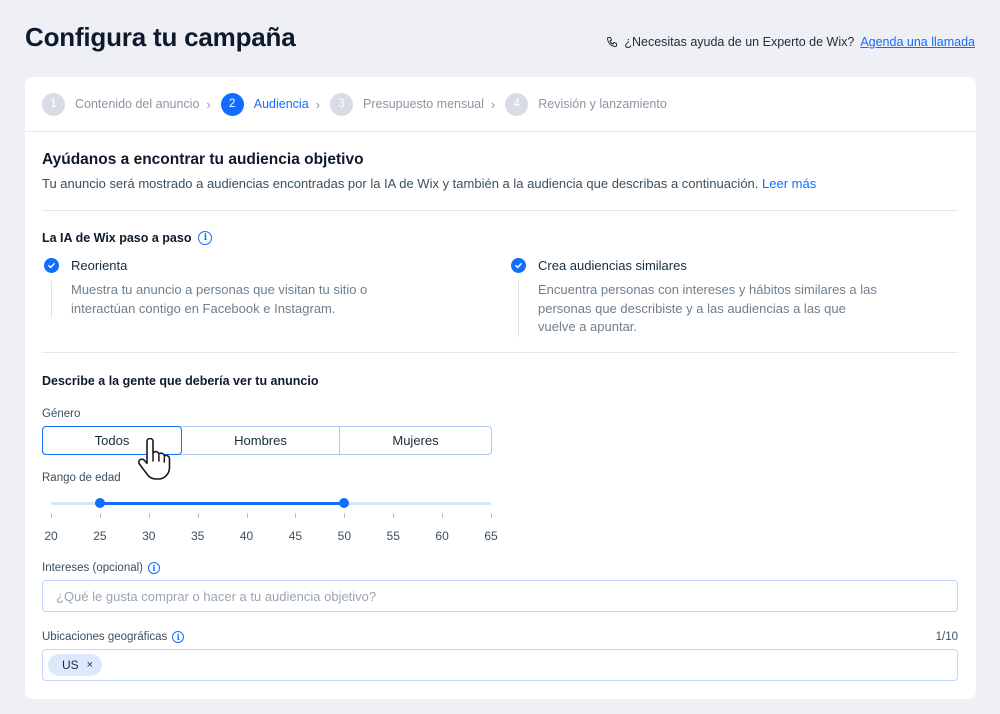 Image resolution: width=1000 pixels, height=714 pixels. Describe the element at coordinates (160, 37) in the screenshot. I see `page-title: Configura tu campaña` at that location.